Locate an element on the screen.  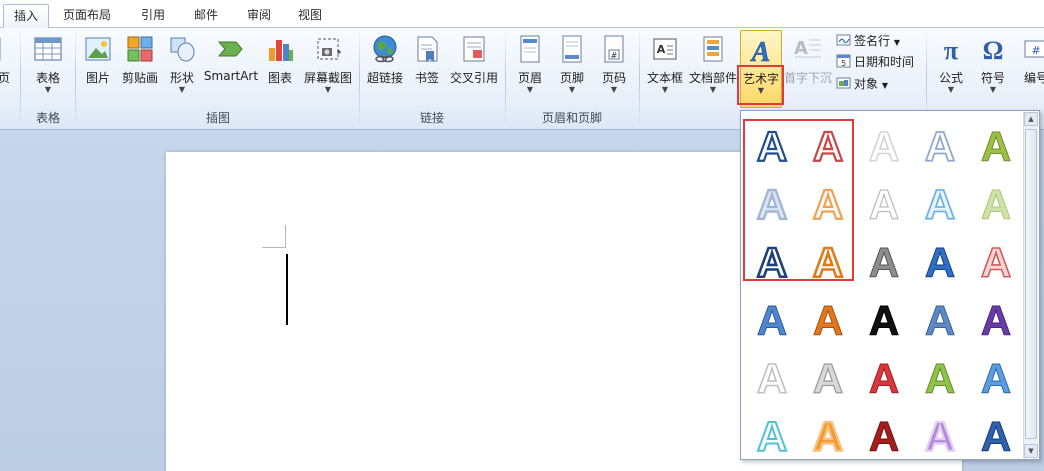
header-label: 页眉 is located at coordinates (529, 78).